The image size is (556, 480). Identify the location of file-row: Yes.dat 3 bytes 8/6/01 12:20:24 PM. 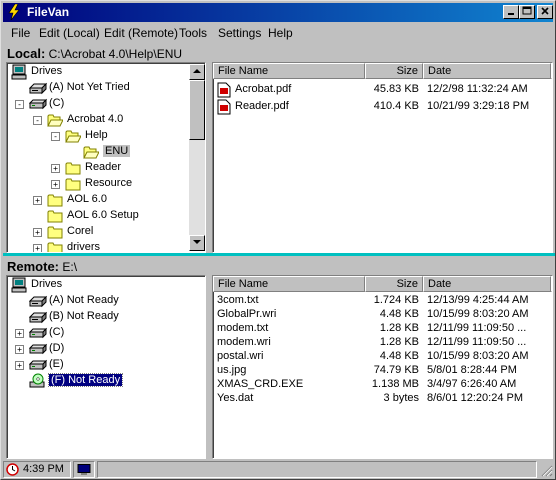
(382, 399).